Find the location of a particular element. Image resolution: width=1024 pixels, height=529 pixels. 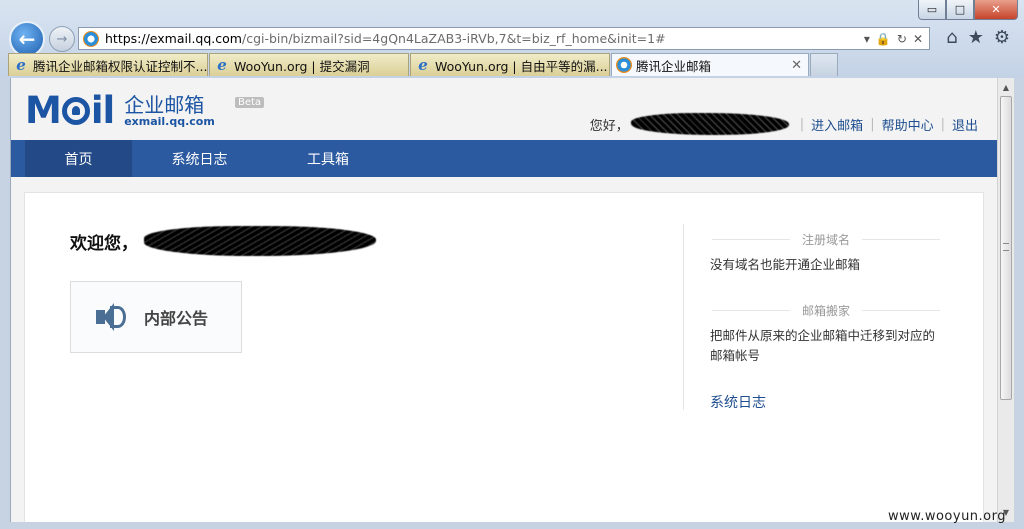

system-log-link: 系统日志 is located at coordinates (738, 402).